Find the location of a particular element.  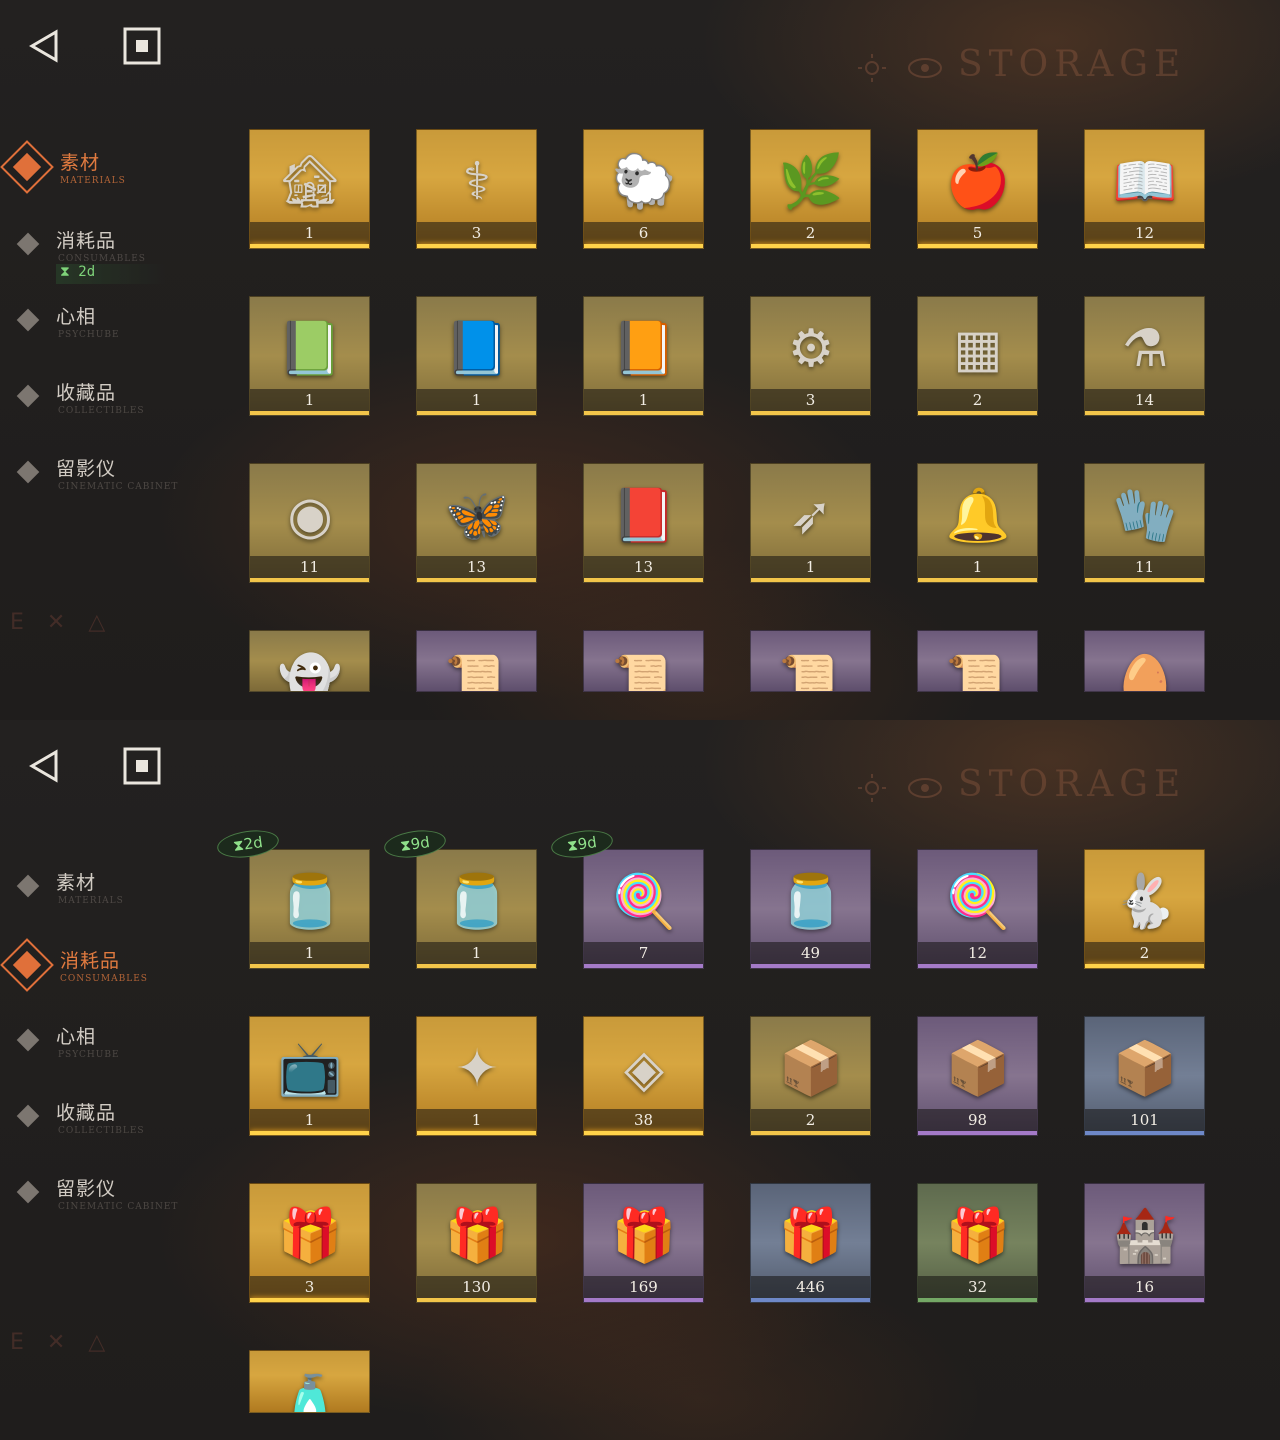

item-slot-crate: 📦 98 is located at coordinates (977, 1076).